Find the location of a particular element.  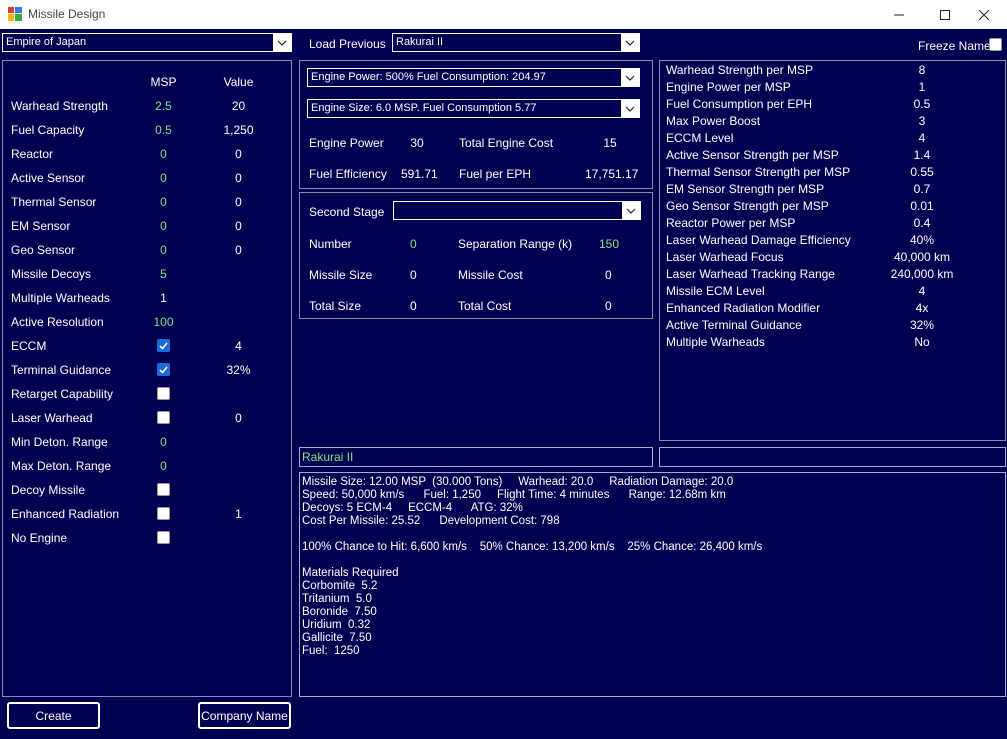

second-stage-select is located at coordinates (517, 210).